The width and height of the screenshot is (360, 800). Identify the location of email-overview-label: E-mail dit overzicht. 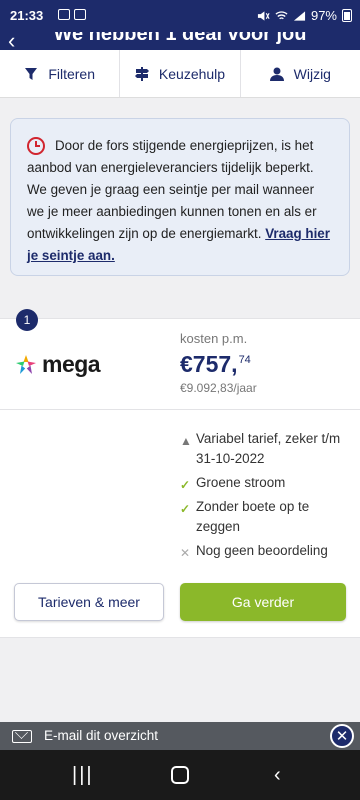
(101, 735).